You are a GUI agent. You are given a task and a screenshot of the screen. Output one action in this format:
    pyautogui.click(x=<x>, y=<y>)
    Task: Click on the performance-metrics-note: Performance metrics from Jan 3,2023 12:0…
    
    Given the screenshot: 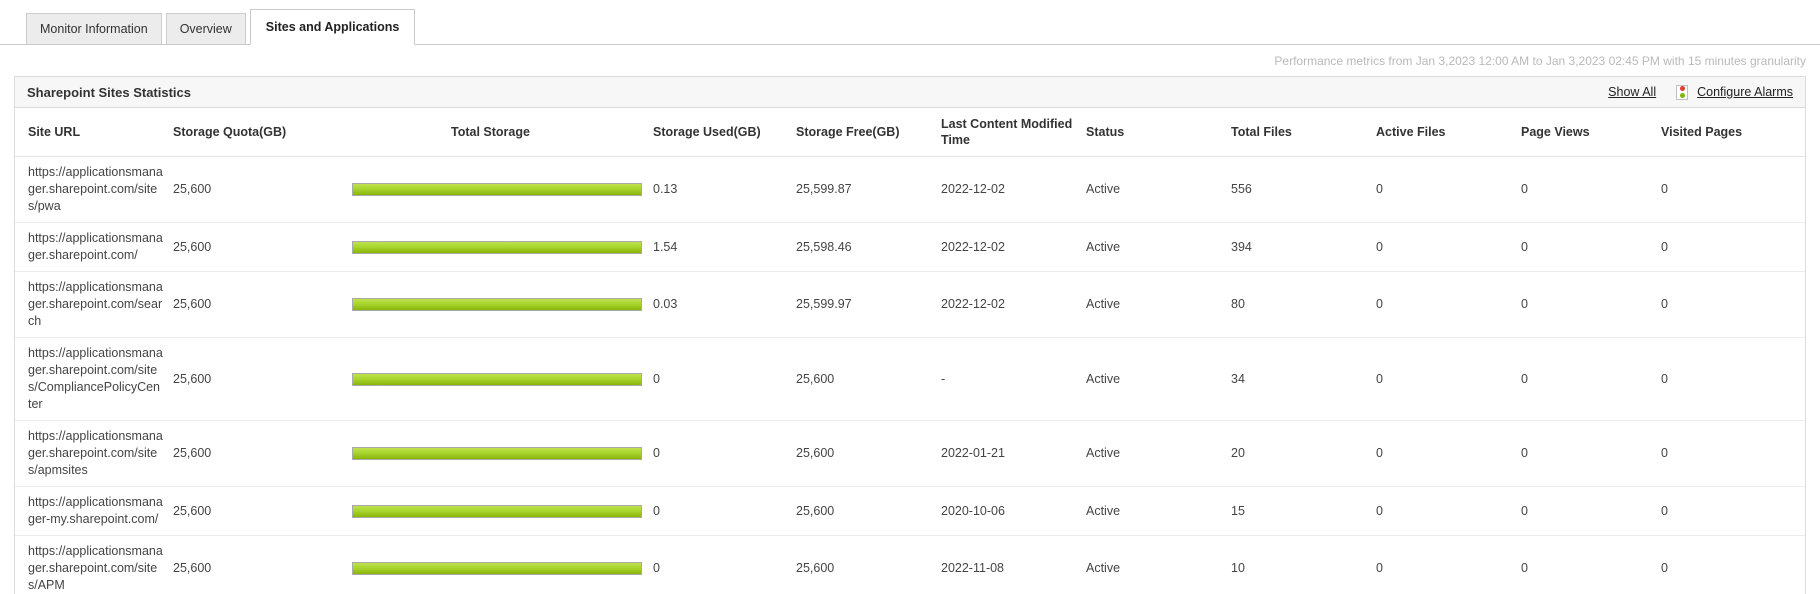 What is the action you would take?
    pyautogui.click(x=1540, y=61)
    